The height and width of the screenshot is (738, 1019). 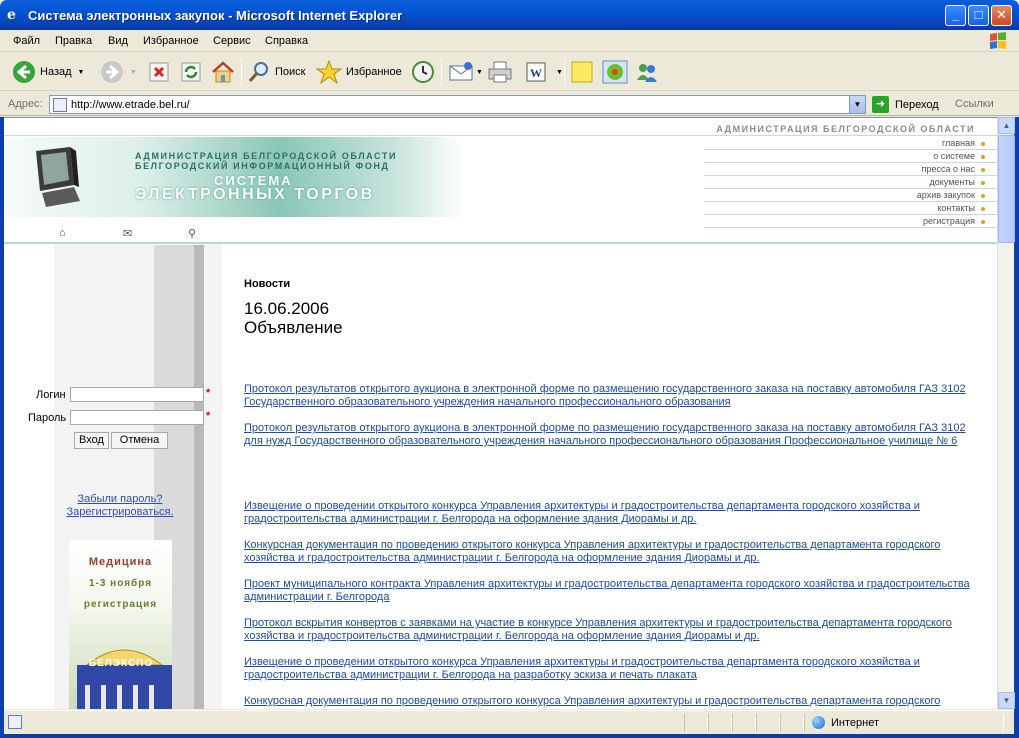 I want to click on ad-dates: 1-3 ноября, so click(x=120, y=583).